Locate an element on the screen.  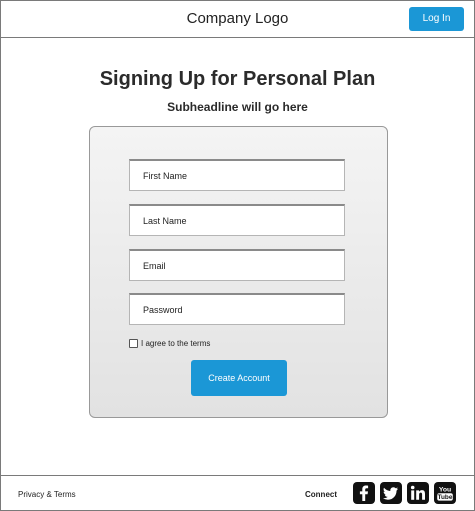
footer: Privacy & Terms Connect You Tube is located at coordinates (237, 493).